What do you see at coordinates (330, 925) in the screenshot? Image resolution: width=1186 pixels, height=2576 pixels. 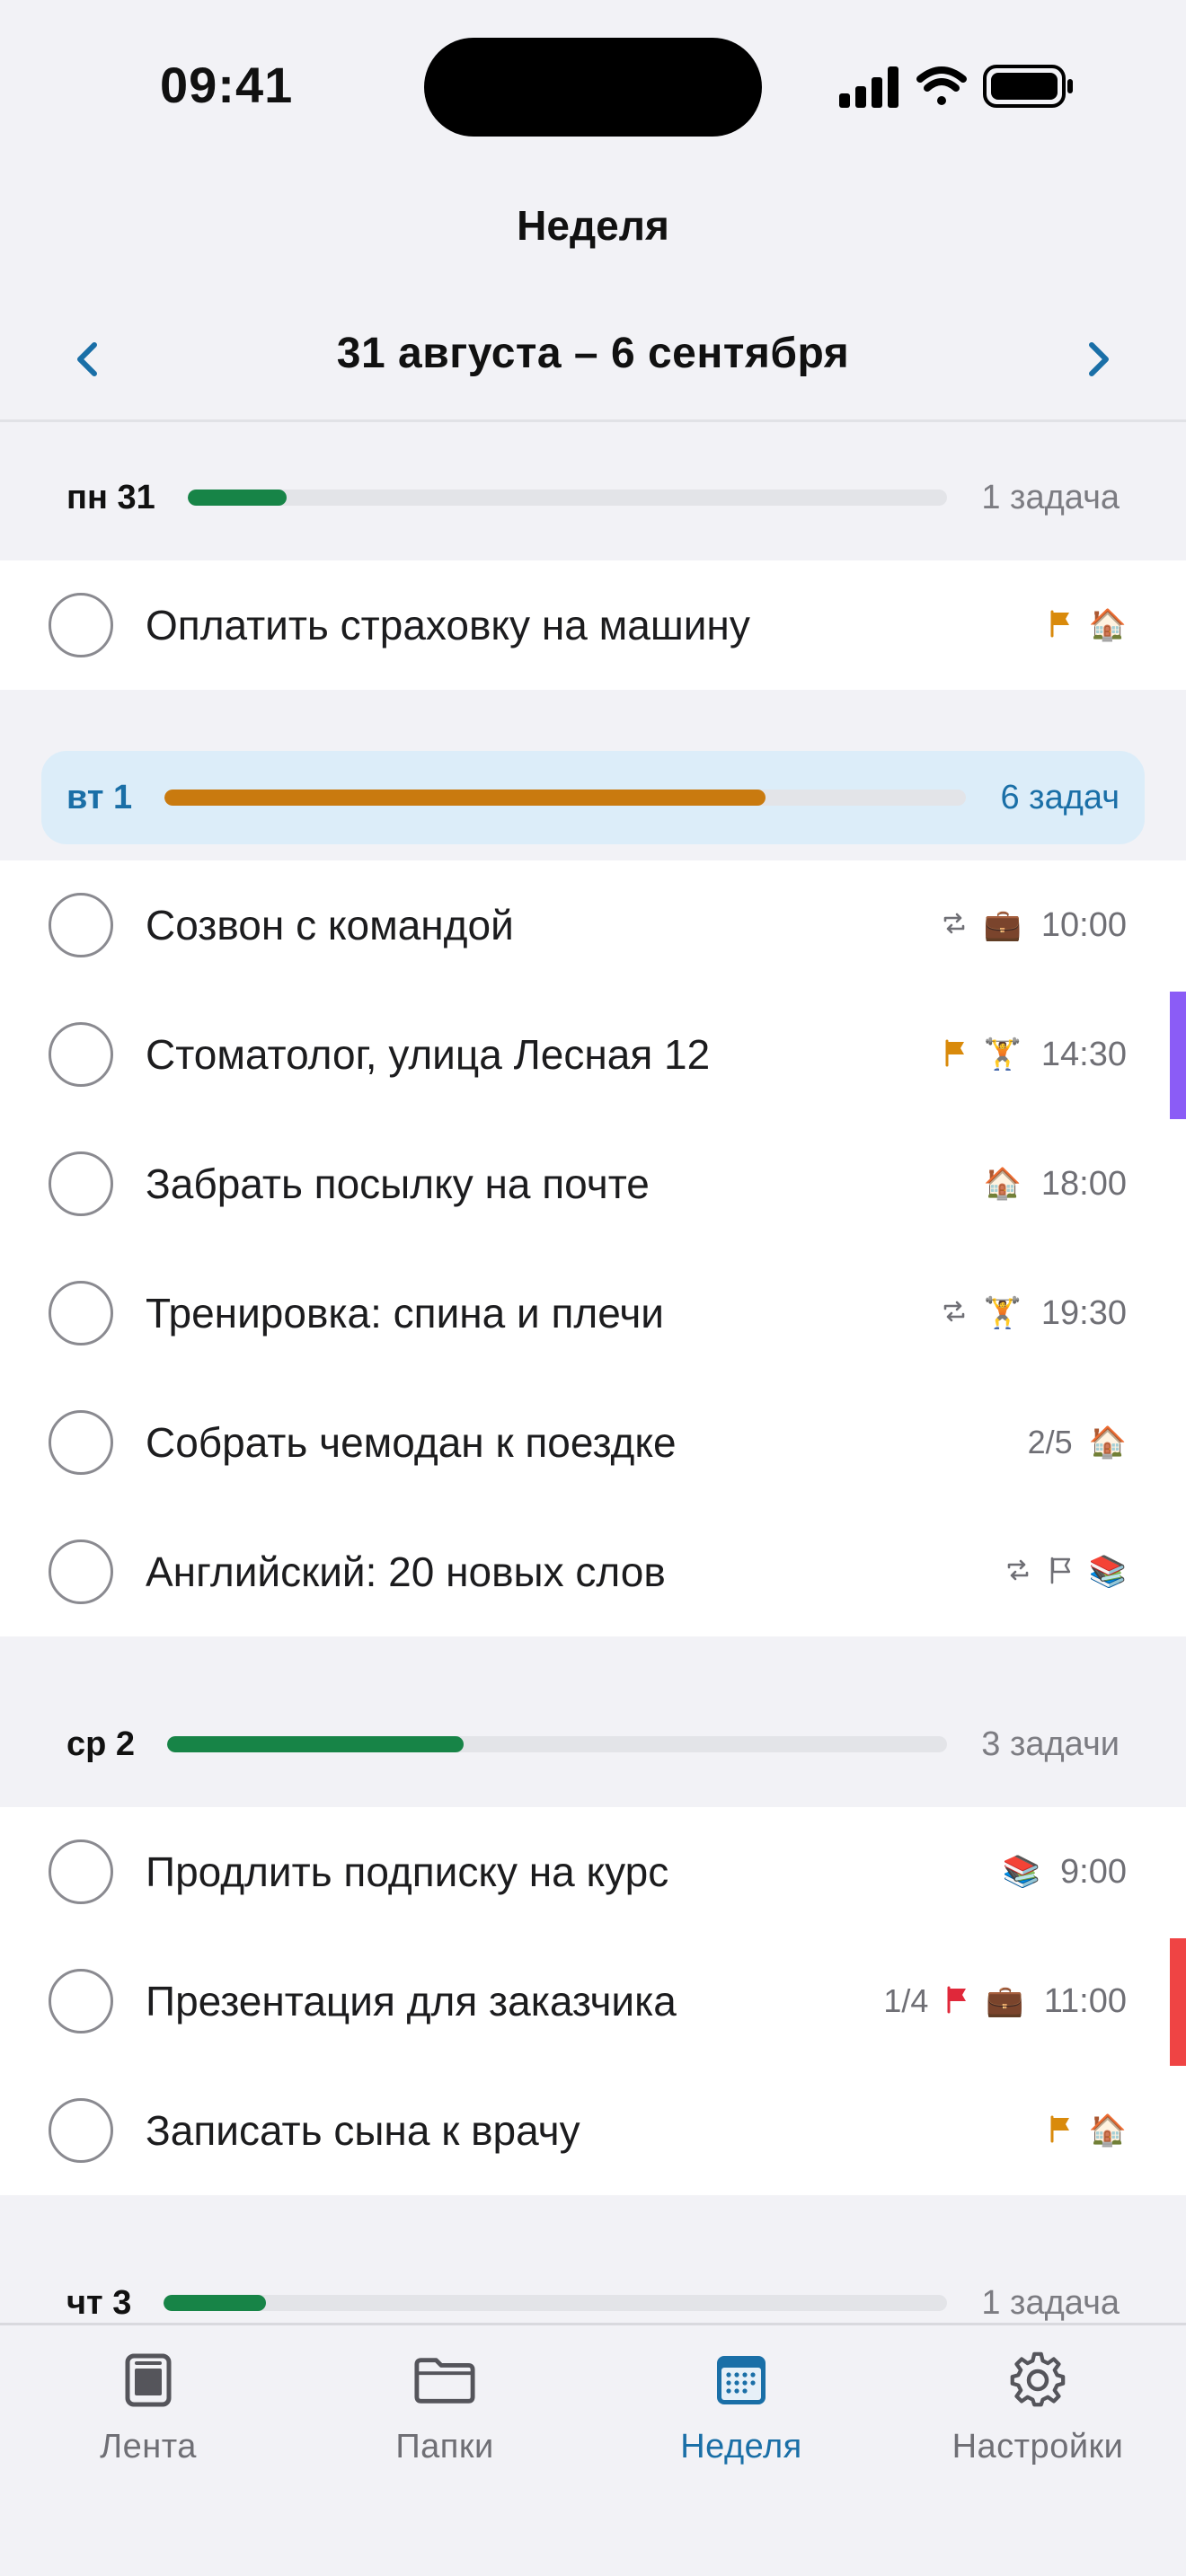 I see `task-title: Созвон с командой` at bounding box center [330, 925].